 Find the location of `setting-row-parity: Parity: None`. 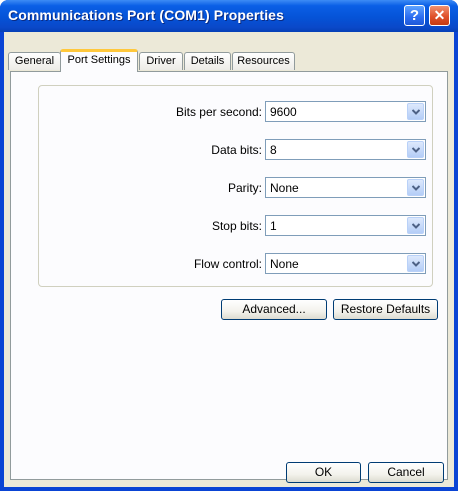

setting-row-parity: Parity: None is located at coordinates (236, 188).